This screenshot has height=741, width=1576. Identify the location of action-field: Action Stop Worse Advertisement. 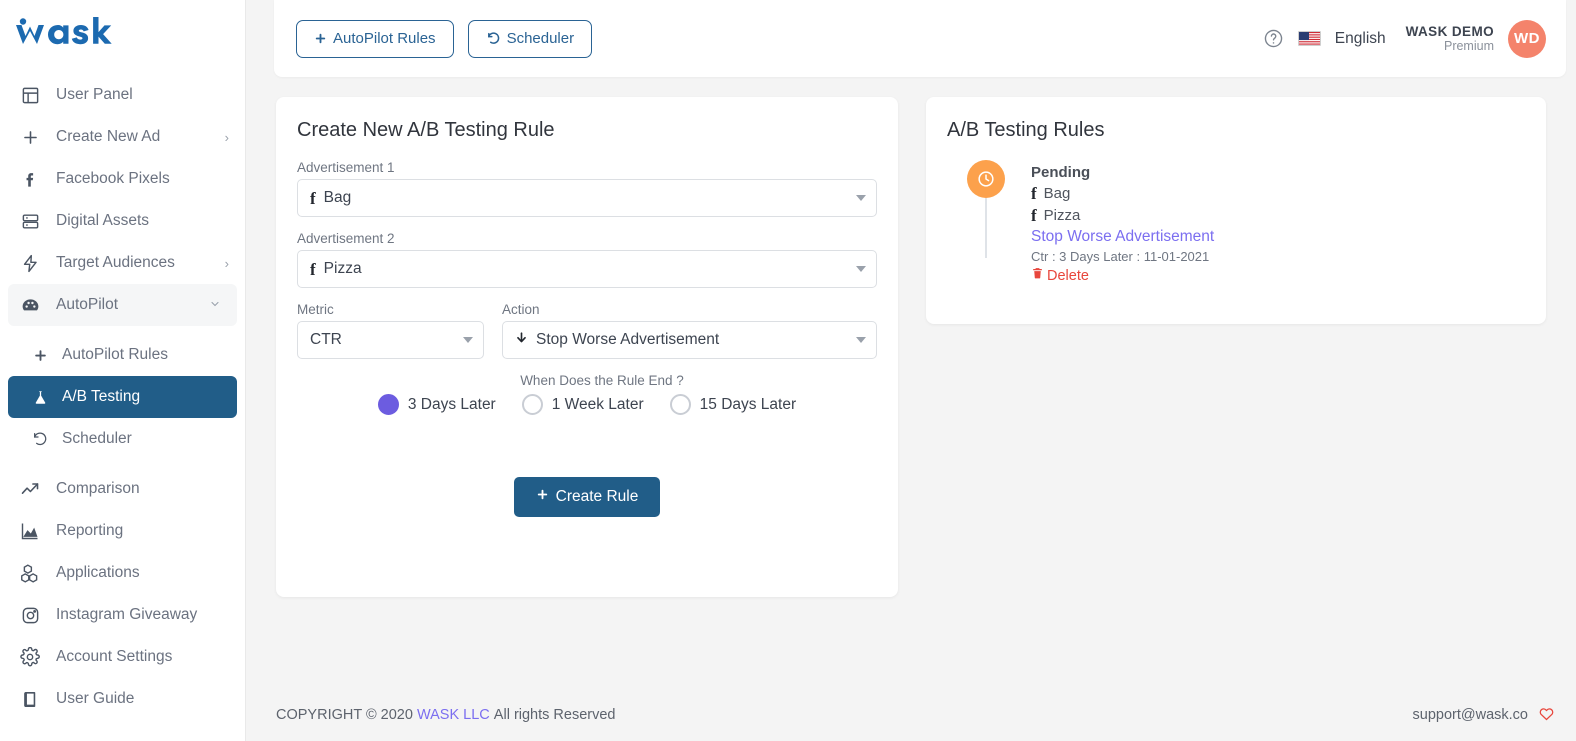
(689, 330).